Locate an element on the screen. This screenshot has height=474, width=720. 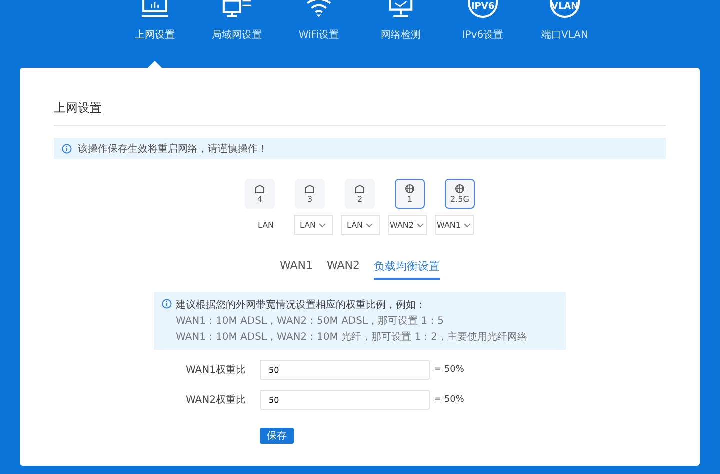
tab: WAN1 is located at coordinates (296, 269).